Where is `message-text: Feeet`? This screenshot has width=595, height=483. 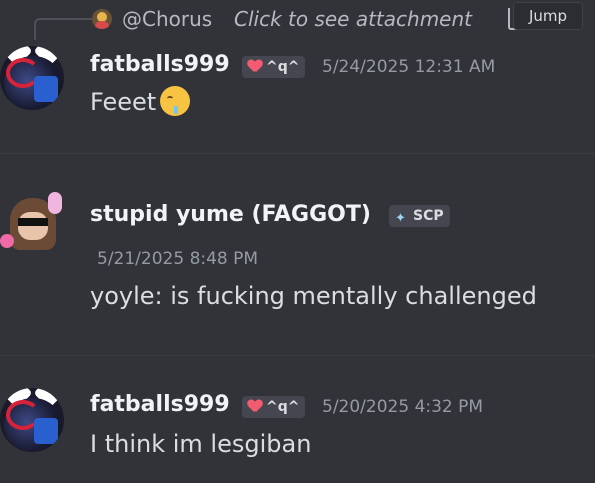
message-text: Feeet is located at coordinates (140, 102).